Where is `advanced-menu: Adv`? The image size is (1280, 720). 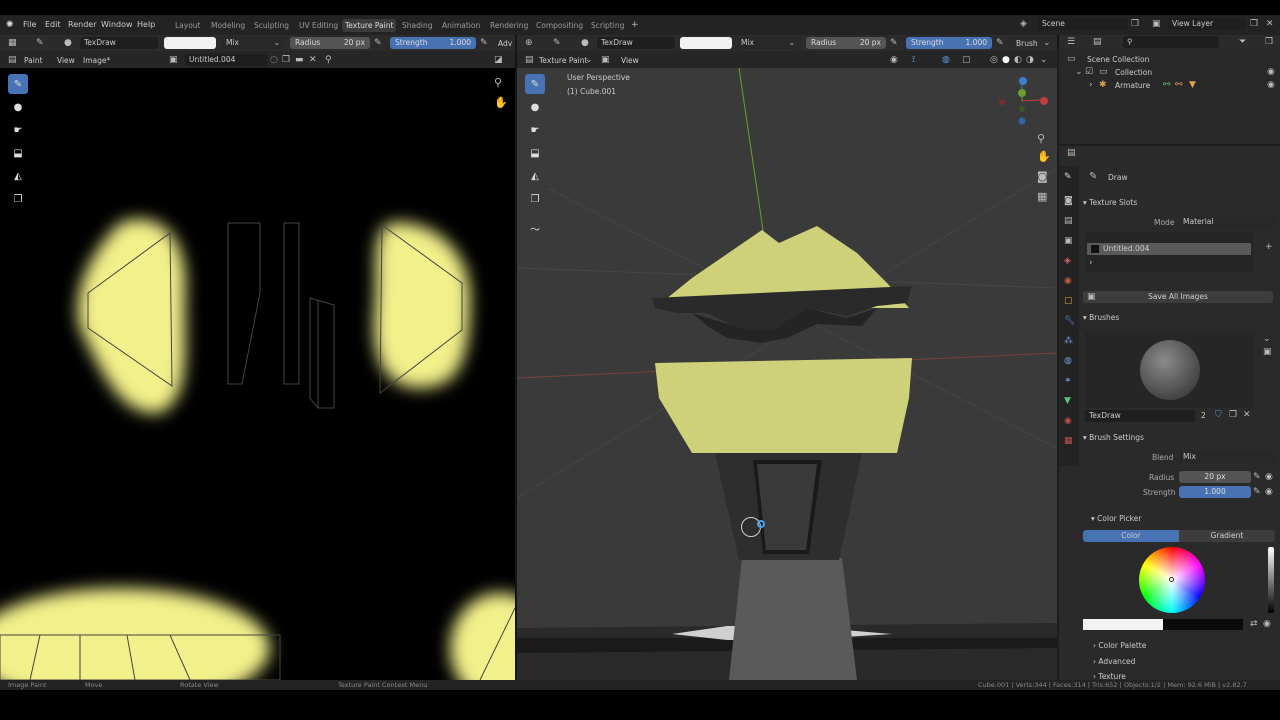
advanced-menu: Adv is located at coordinates (505, 43).